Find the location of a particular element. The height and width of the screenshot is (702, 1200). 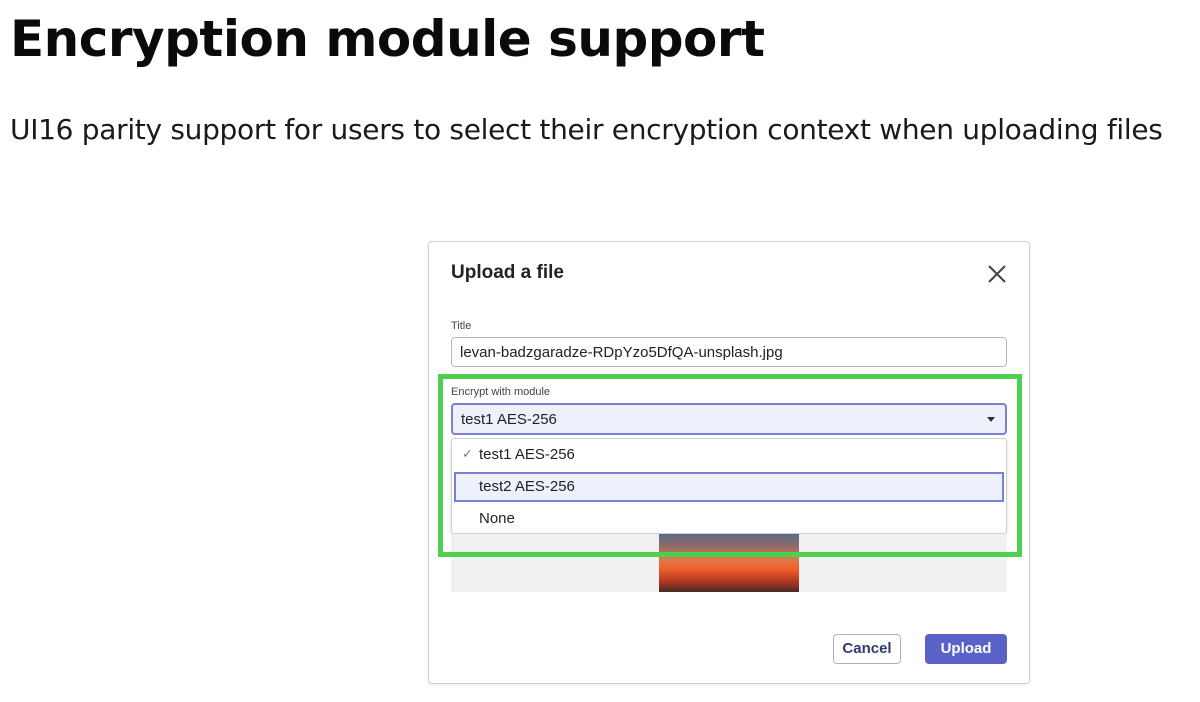

option-label: test1 AES-256 is located at coordinates (527, 454).